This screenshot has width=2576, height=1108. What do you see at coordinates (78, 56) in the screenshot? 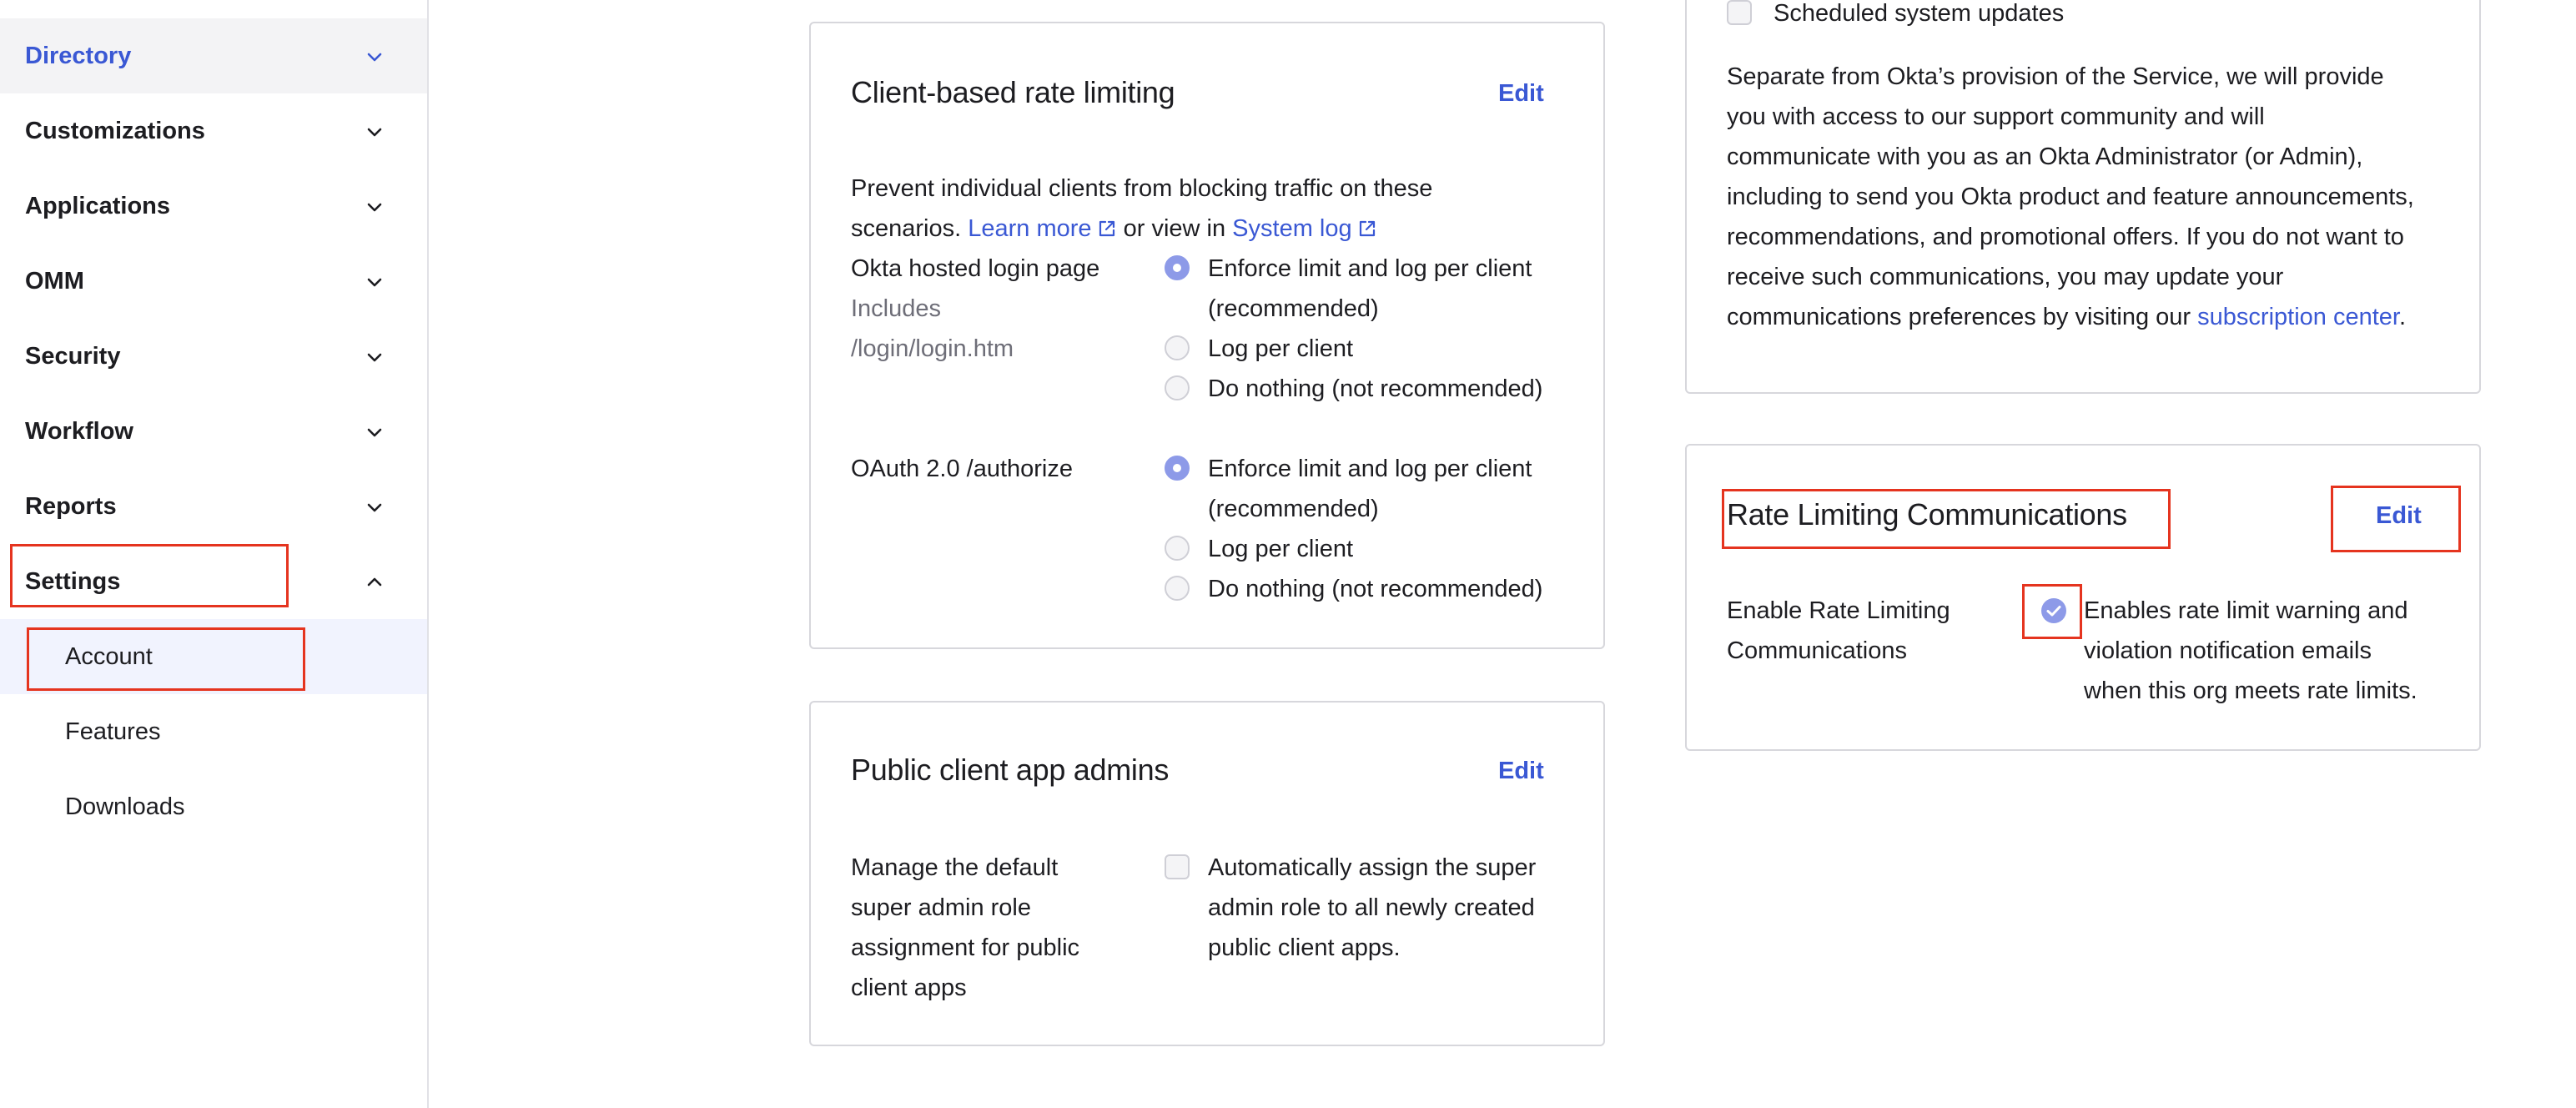
I see `sidebar-item-label: Directory` at bounding box center [78, 56].